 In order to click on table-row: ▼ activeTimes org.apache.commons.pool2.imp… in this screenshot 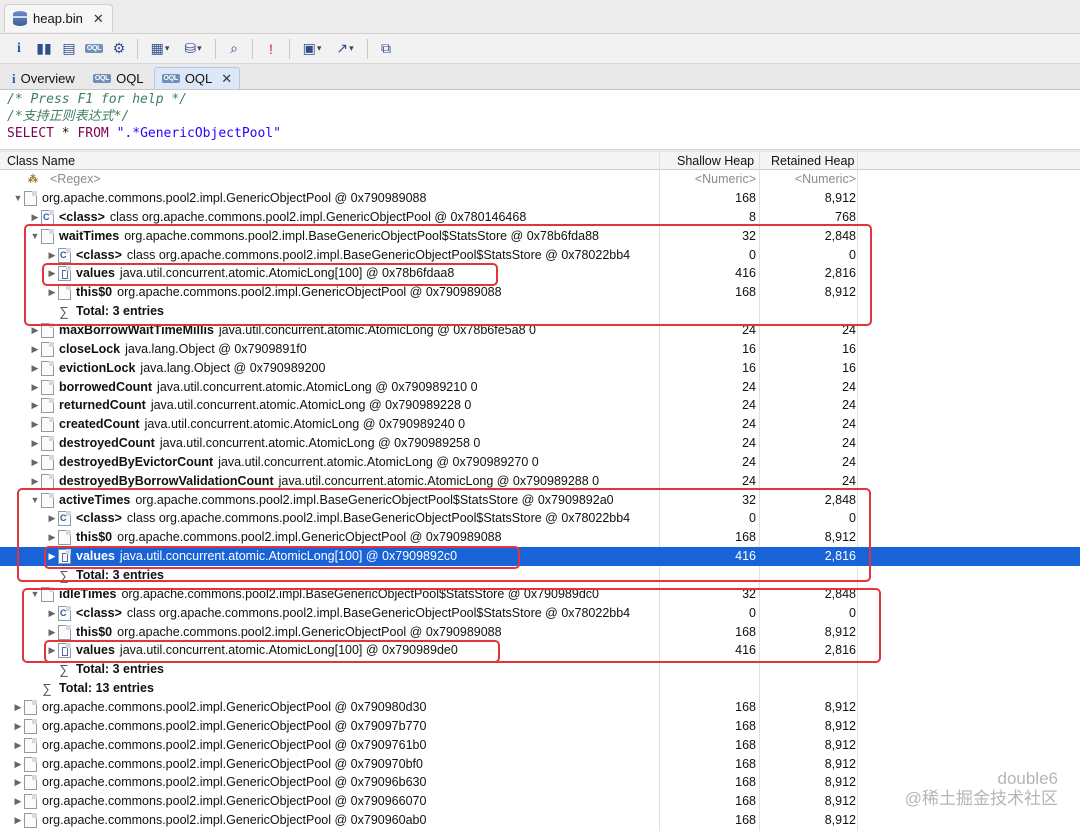, I will do `click(540, 500)`.